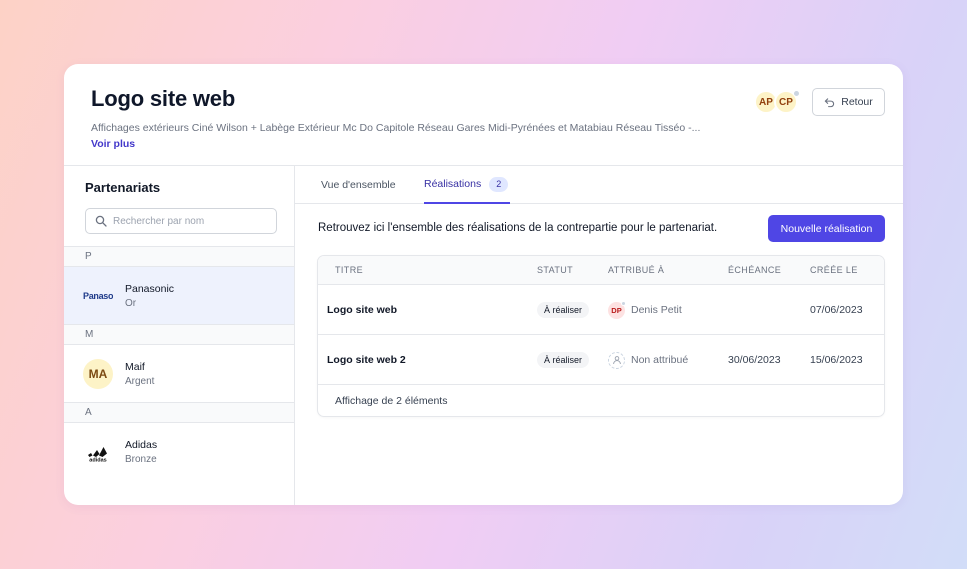  Describe the element at coordinates (135, 367) in the screenshot. I see `partner-name: Maif` at that location.